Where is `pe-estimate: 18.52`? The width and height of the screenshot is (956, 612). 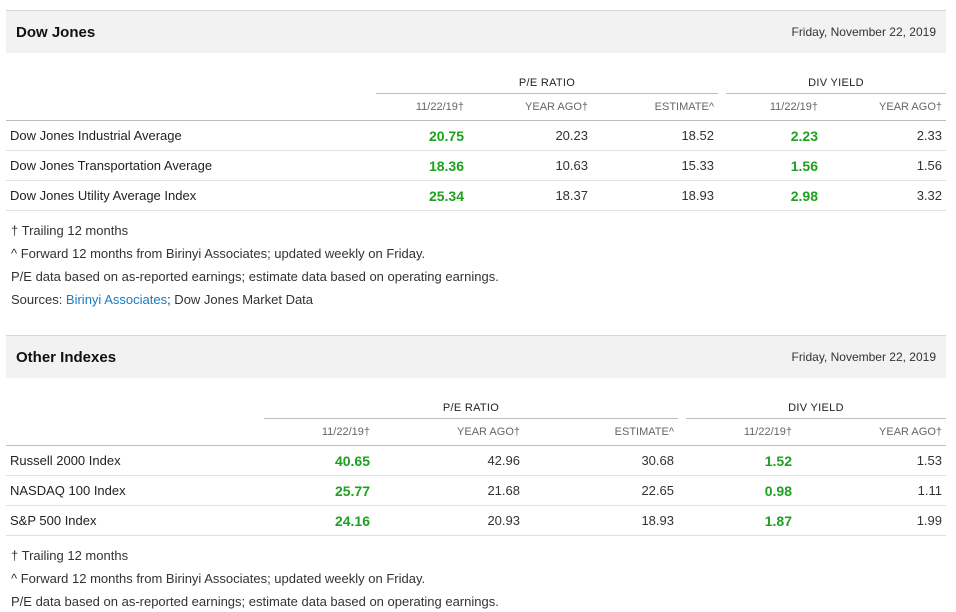
pe-estimate: 18.52 is located at coordinates (655, 135).